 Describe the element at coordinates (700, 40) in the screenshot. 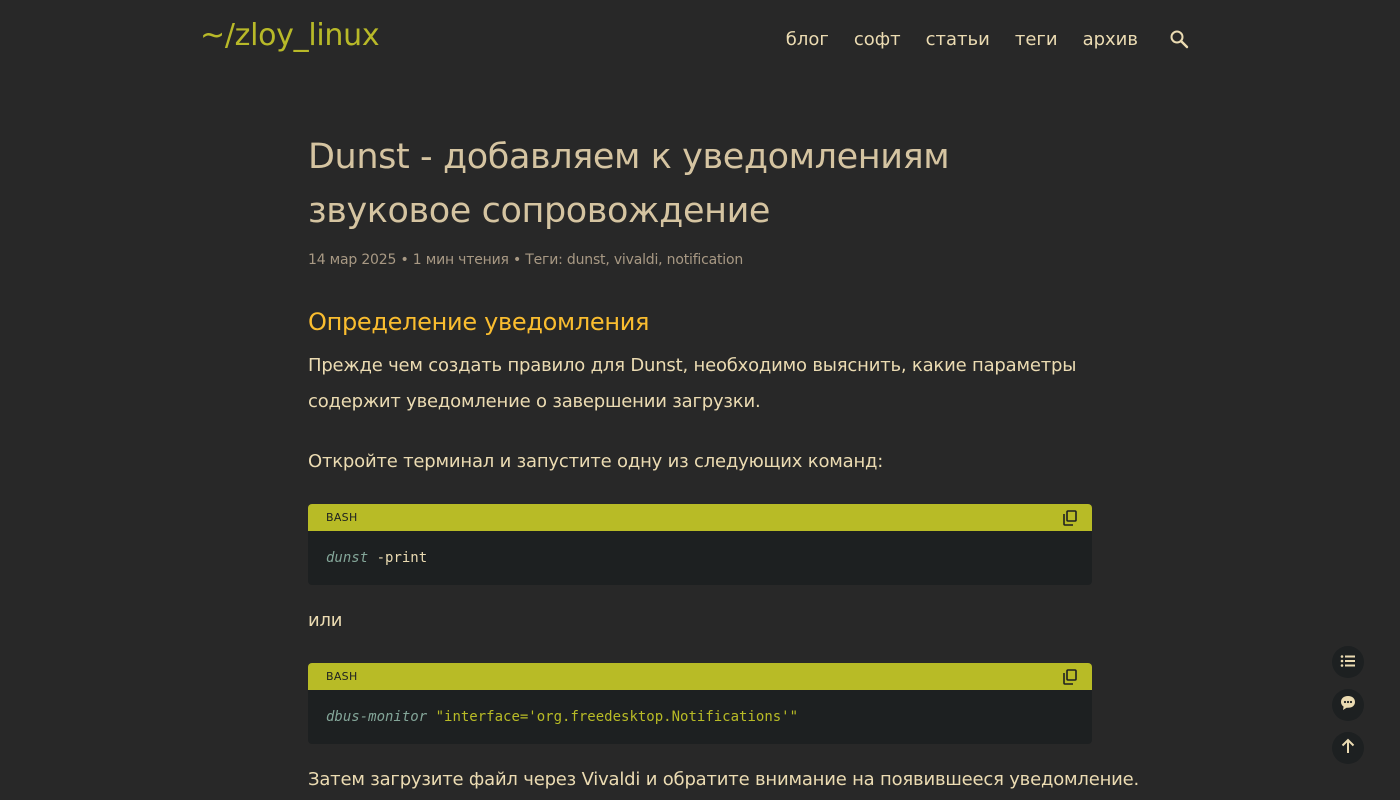

I see `site-header: ~/zloy_linux блог софт статьи теги архив` at that location.